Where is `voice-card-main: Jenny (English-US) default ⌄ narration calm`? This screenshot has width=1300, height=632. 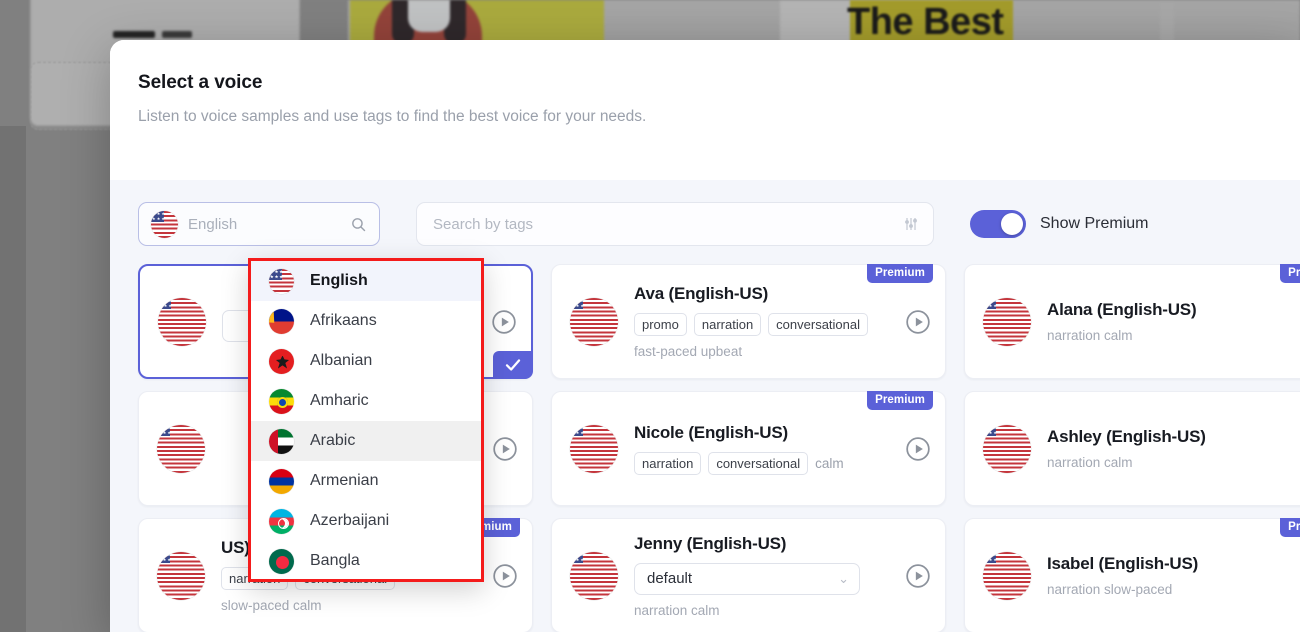
voice-card-main: Jenny (English-US) default ⌄ narration calm is located at coordinates (764, 576).